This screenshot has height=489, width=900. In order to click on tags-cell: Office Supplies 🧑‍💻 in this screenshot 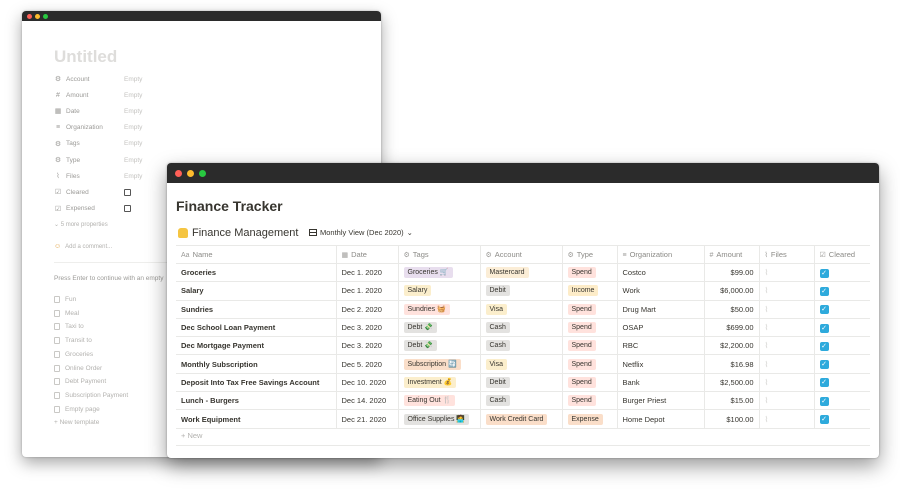, I will do `click(439, 419)`.